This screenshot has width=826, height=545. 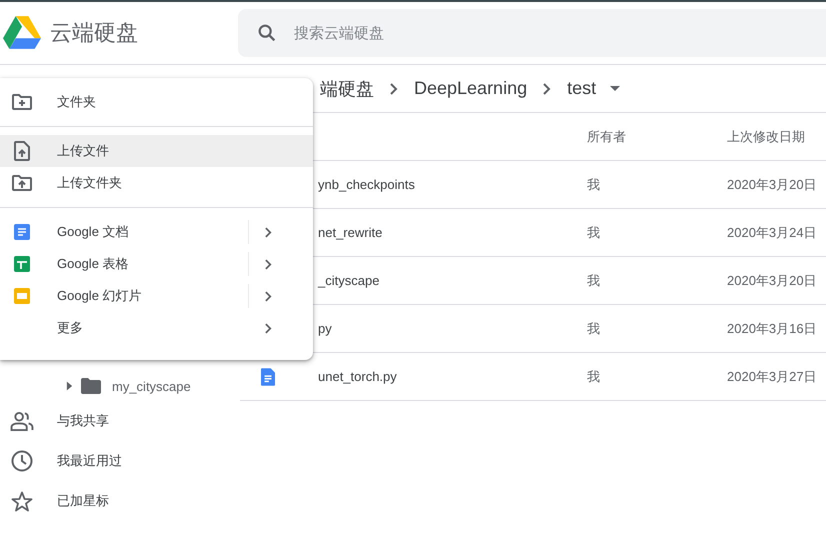 What do you see at coordinates (94, 33) in the screenshot?
I see `app-title: 云端硬盘` at bounding box center [94, 33].